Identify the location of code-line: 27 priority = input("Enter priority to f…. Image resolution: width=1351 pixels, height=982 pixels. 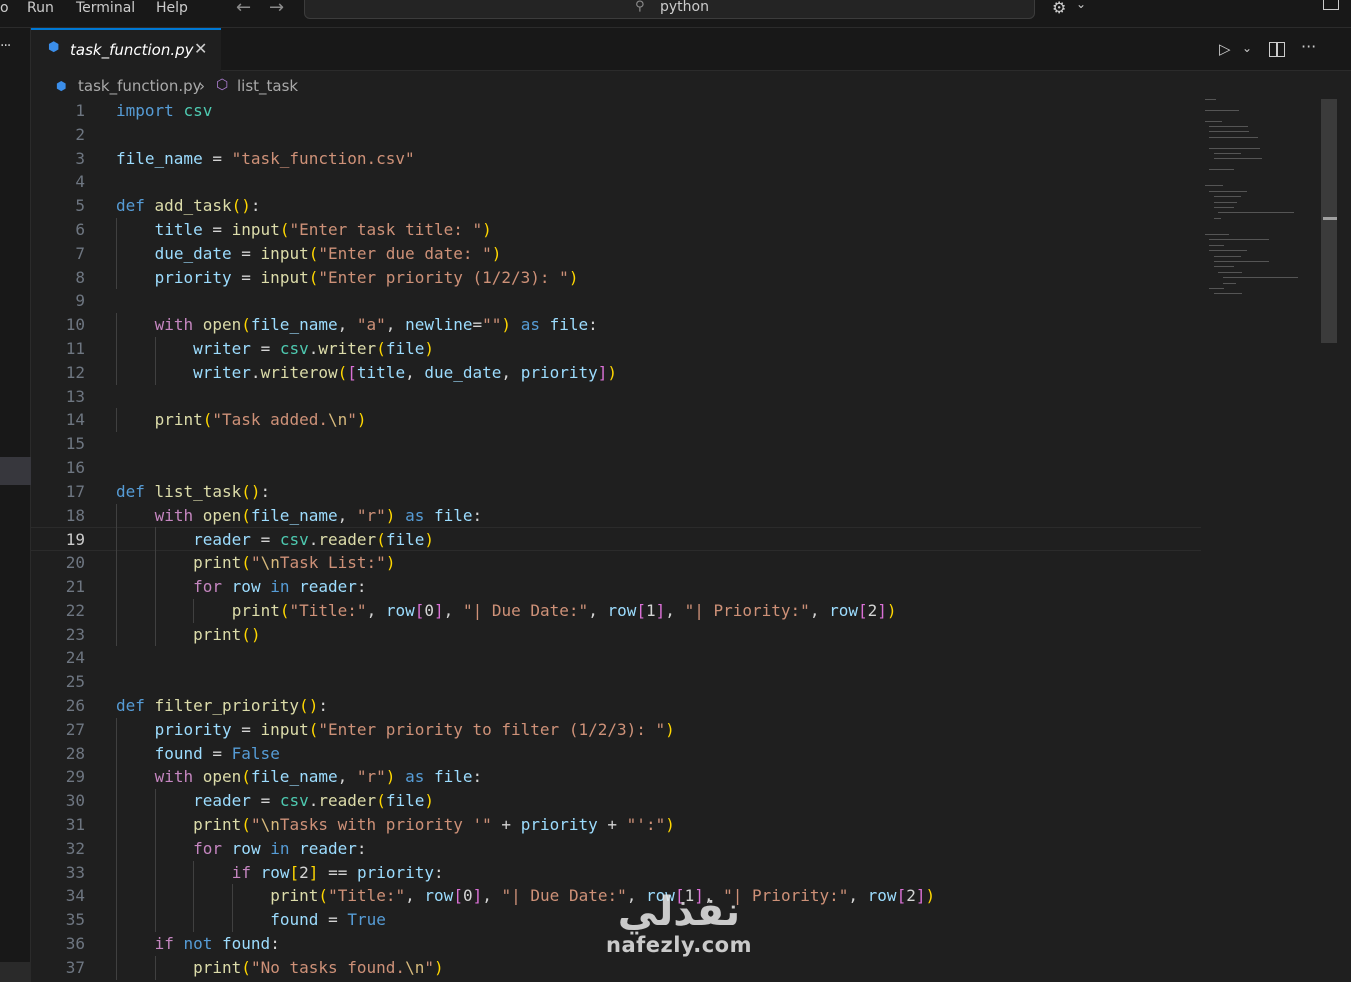
(616, 730).